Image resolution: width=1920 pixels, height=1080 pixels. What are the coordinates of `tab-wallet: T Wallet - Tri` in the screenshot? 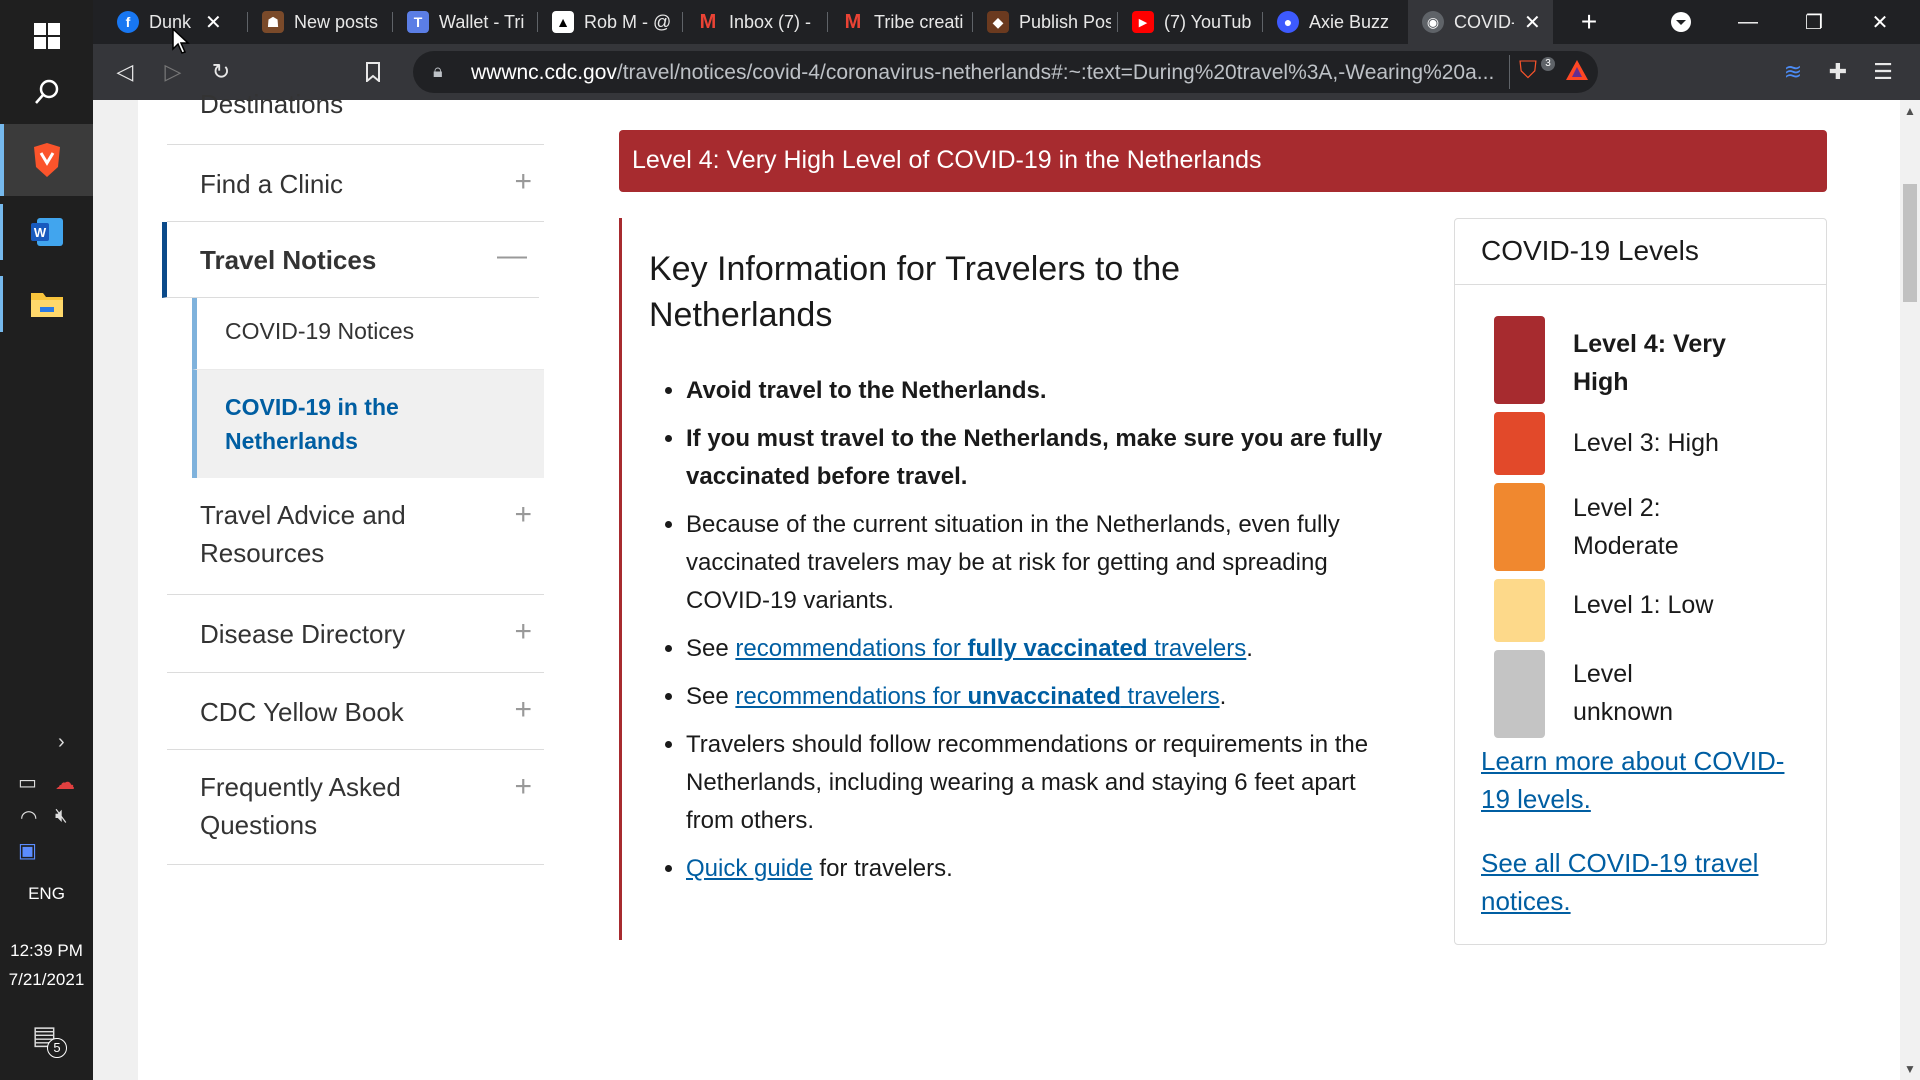 It's located at (465, 22).